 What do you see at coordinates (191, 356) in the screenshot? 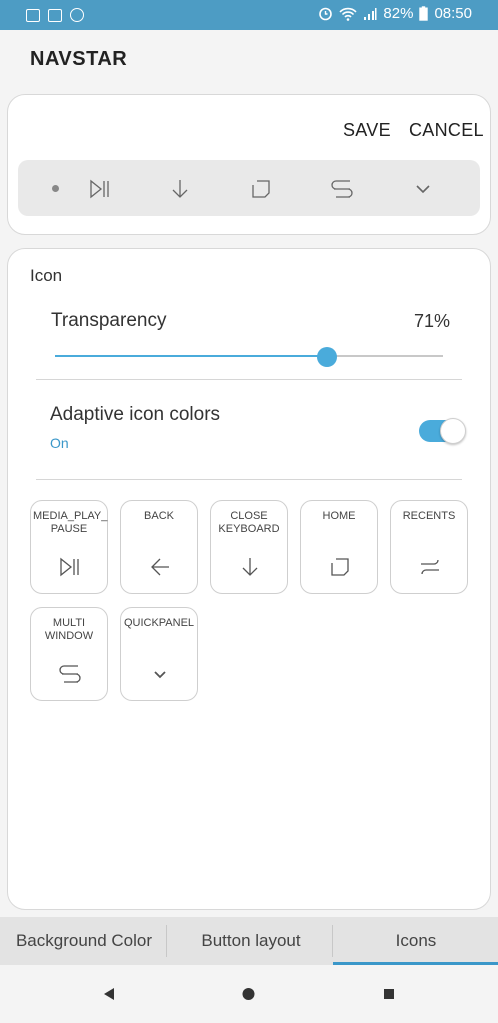
I see `slider-fill` at bounding box center [191, 356].